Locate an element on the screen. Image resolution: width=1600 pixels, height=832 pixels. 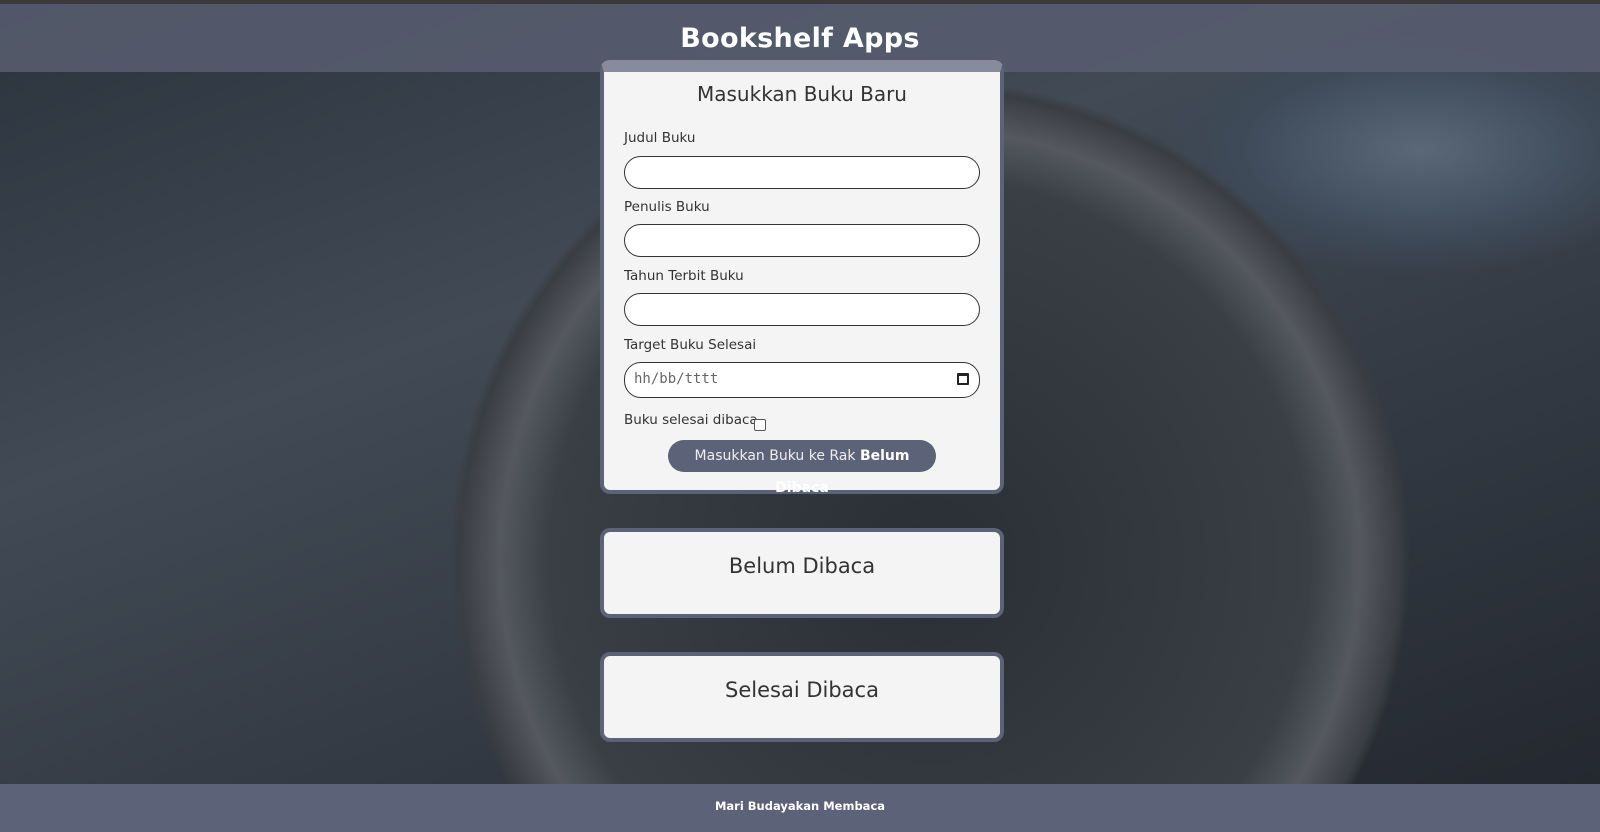
incomplete-shelf: Belum Dibaca is located at coordinates (802, 573).